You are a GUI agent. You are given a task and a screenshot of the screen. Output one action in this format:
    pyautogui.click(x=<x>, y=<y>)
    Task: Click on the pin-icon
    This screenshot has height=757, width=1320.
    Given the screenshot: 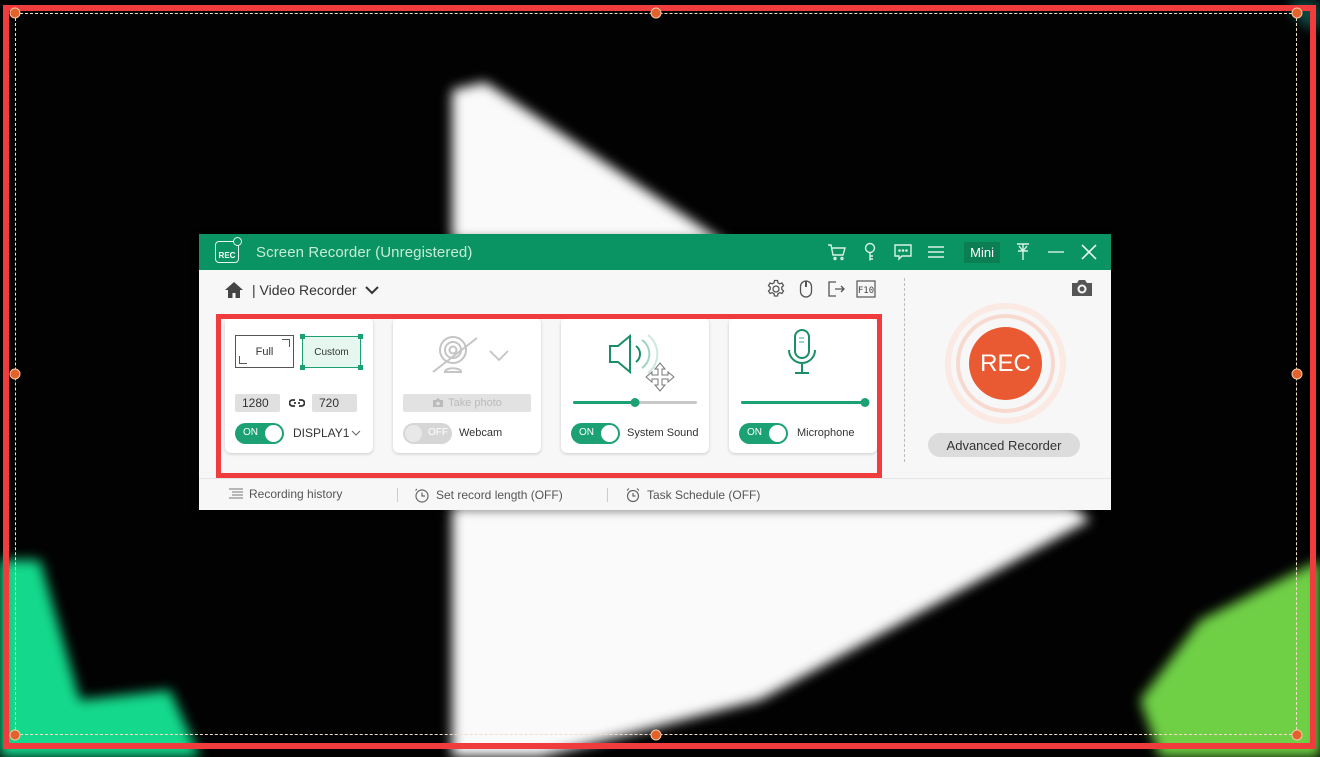 What is the action you would take?
    pyautogui.click(x=1022, y=252)
    